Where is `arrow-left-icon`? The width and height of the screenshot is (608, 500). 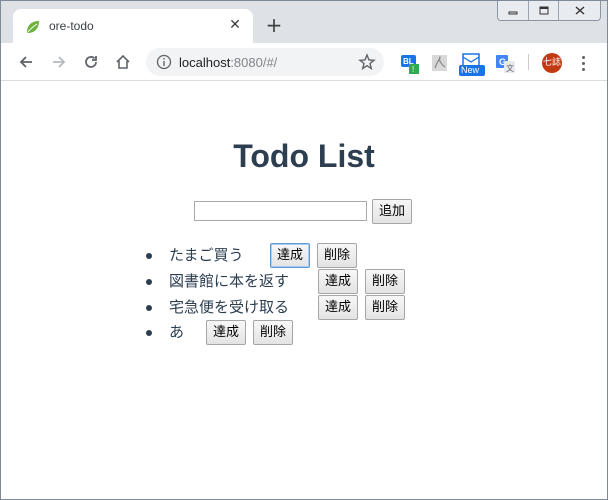
arrow-left-icon is located at coordinates (25, 62).